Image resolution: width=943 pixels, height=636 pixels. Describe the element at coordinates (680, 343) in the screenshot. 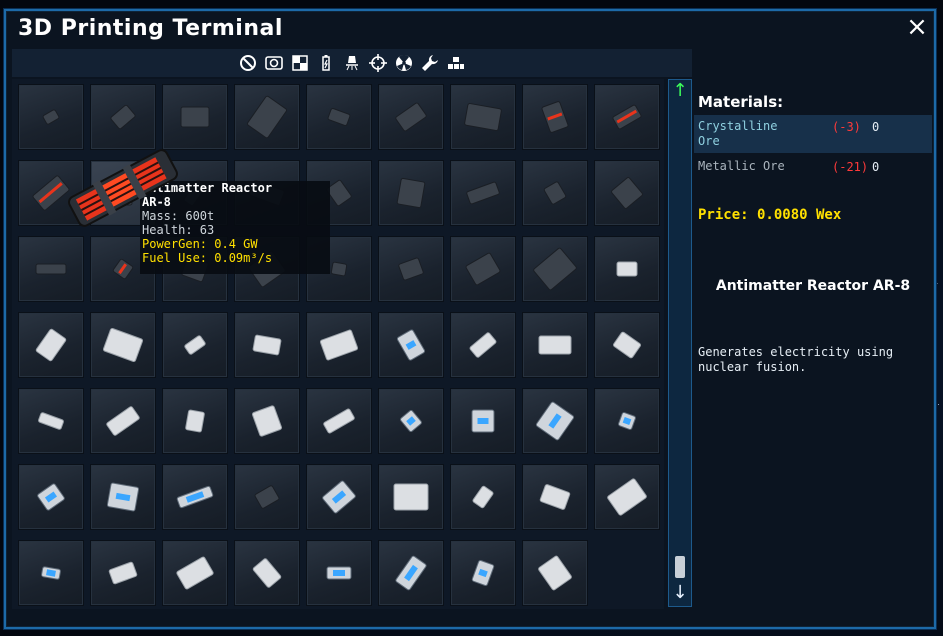

I see `grid-scrollbar: ↑ ↓` at that location.